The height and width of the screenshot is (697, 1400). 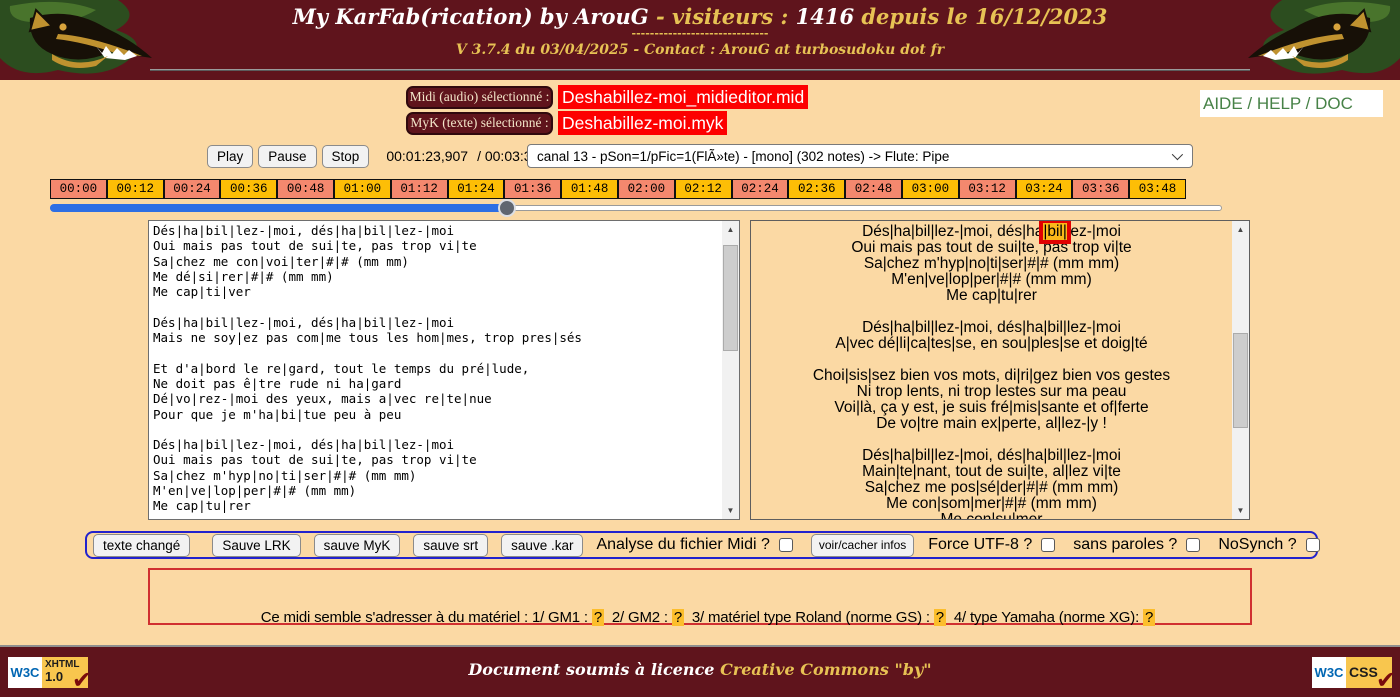 What do you see at coordinates (702, 189) in the screenshot?
I see `timeline-mark: 02:12` at bounding box center [702, 189].